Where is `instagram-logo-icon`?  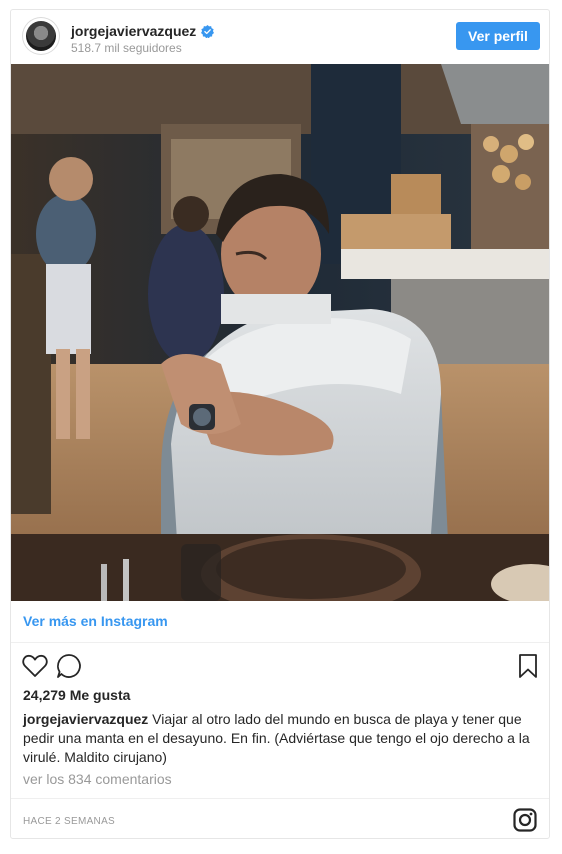 instagram-logo-icon is located at coordinates (525, 820).